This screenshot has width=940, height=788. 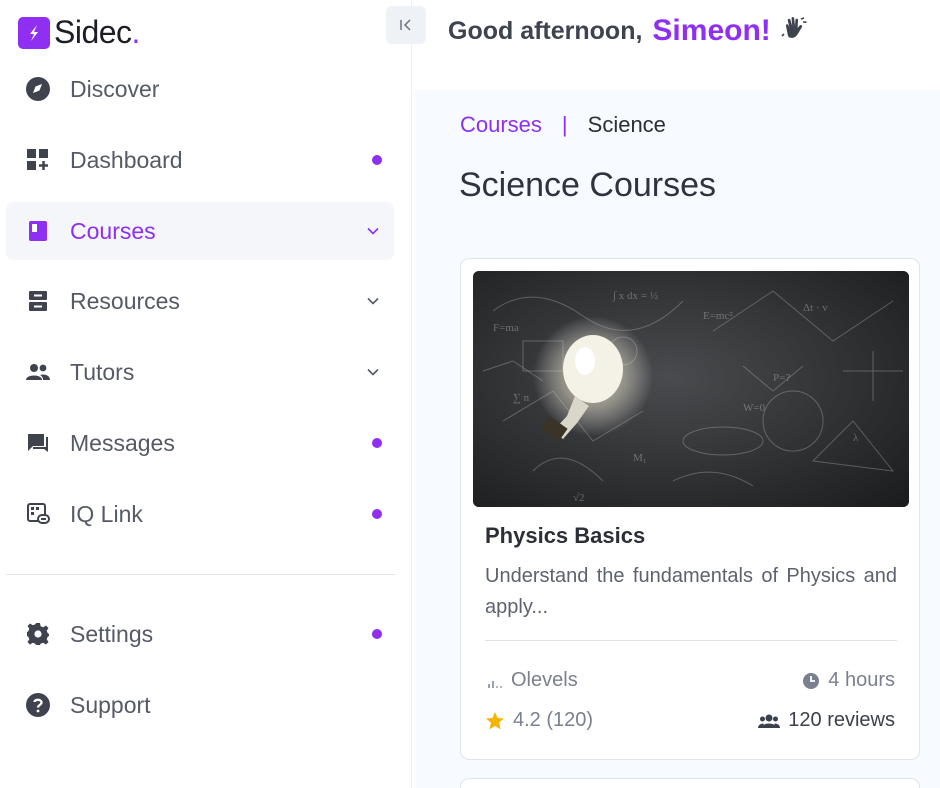 I want to click on star-icon, so click(x=495, y=720).